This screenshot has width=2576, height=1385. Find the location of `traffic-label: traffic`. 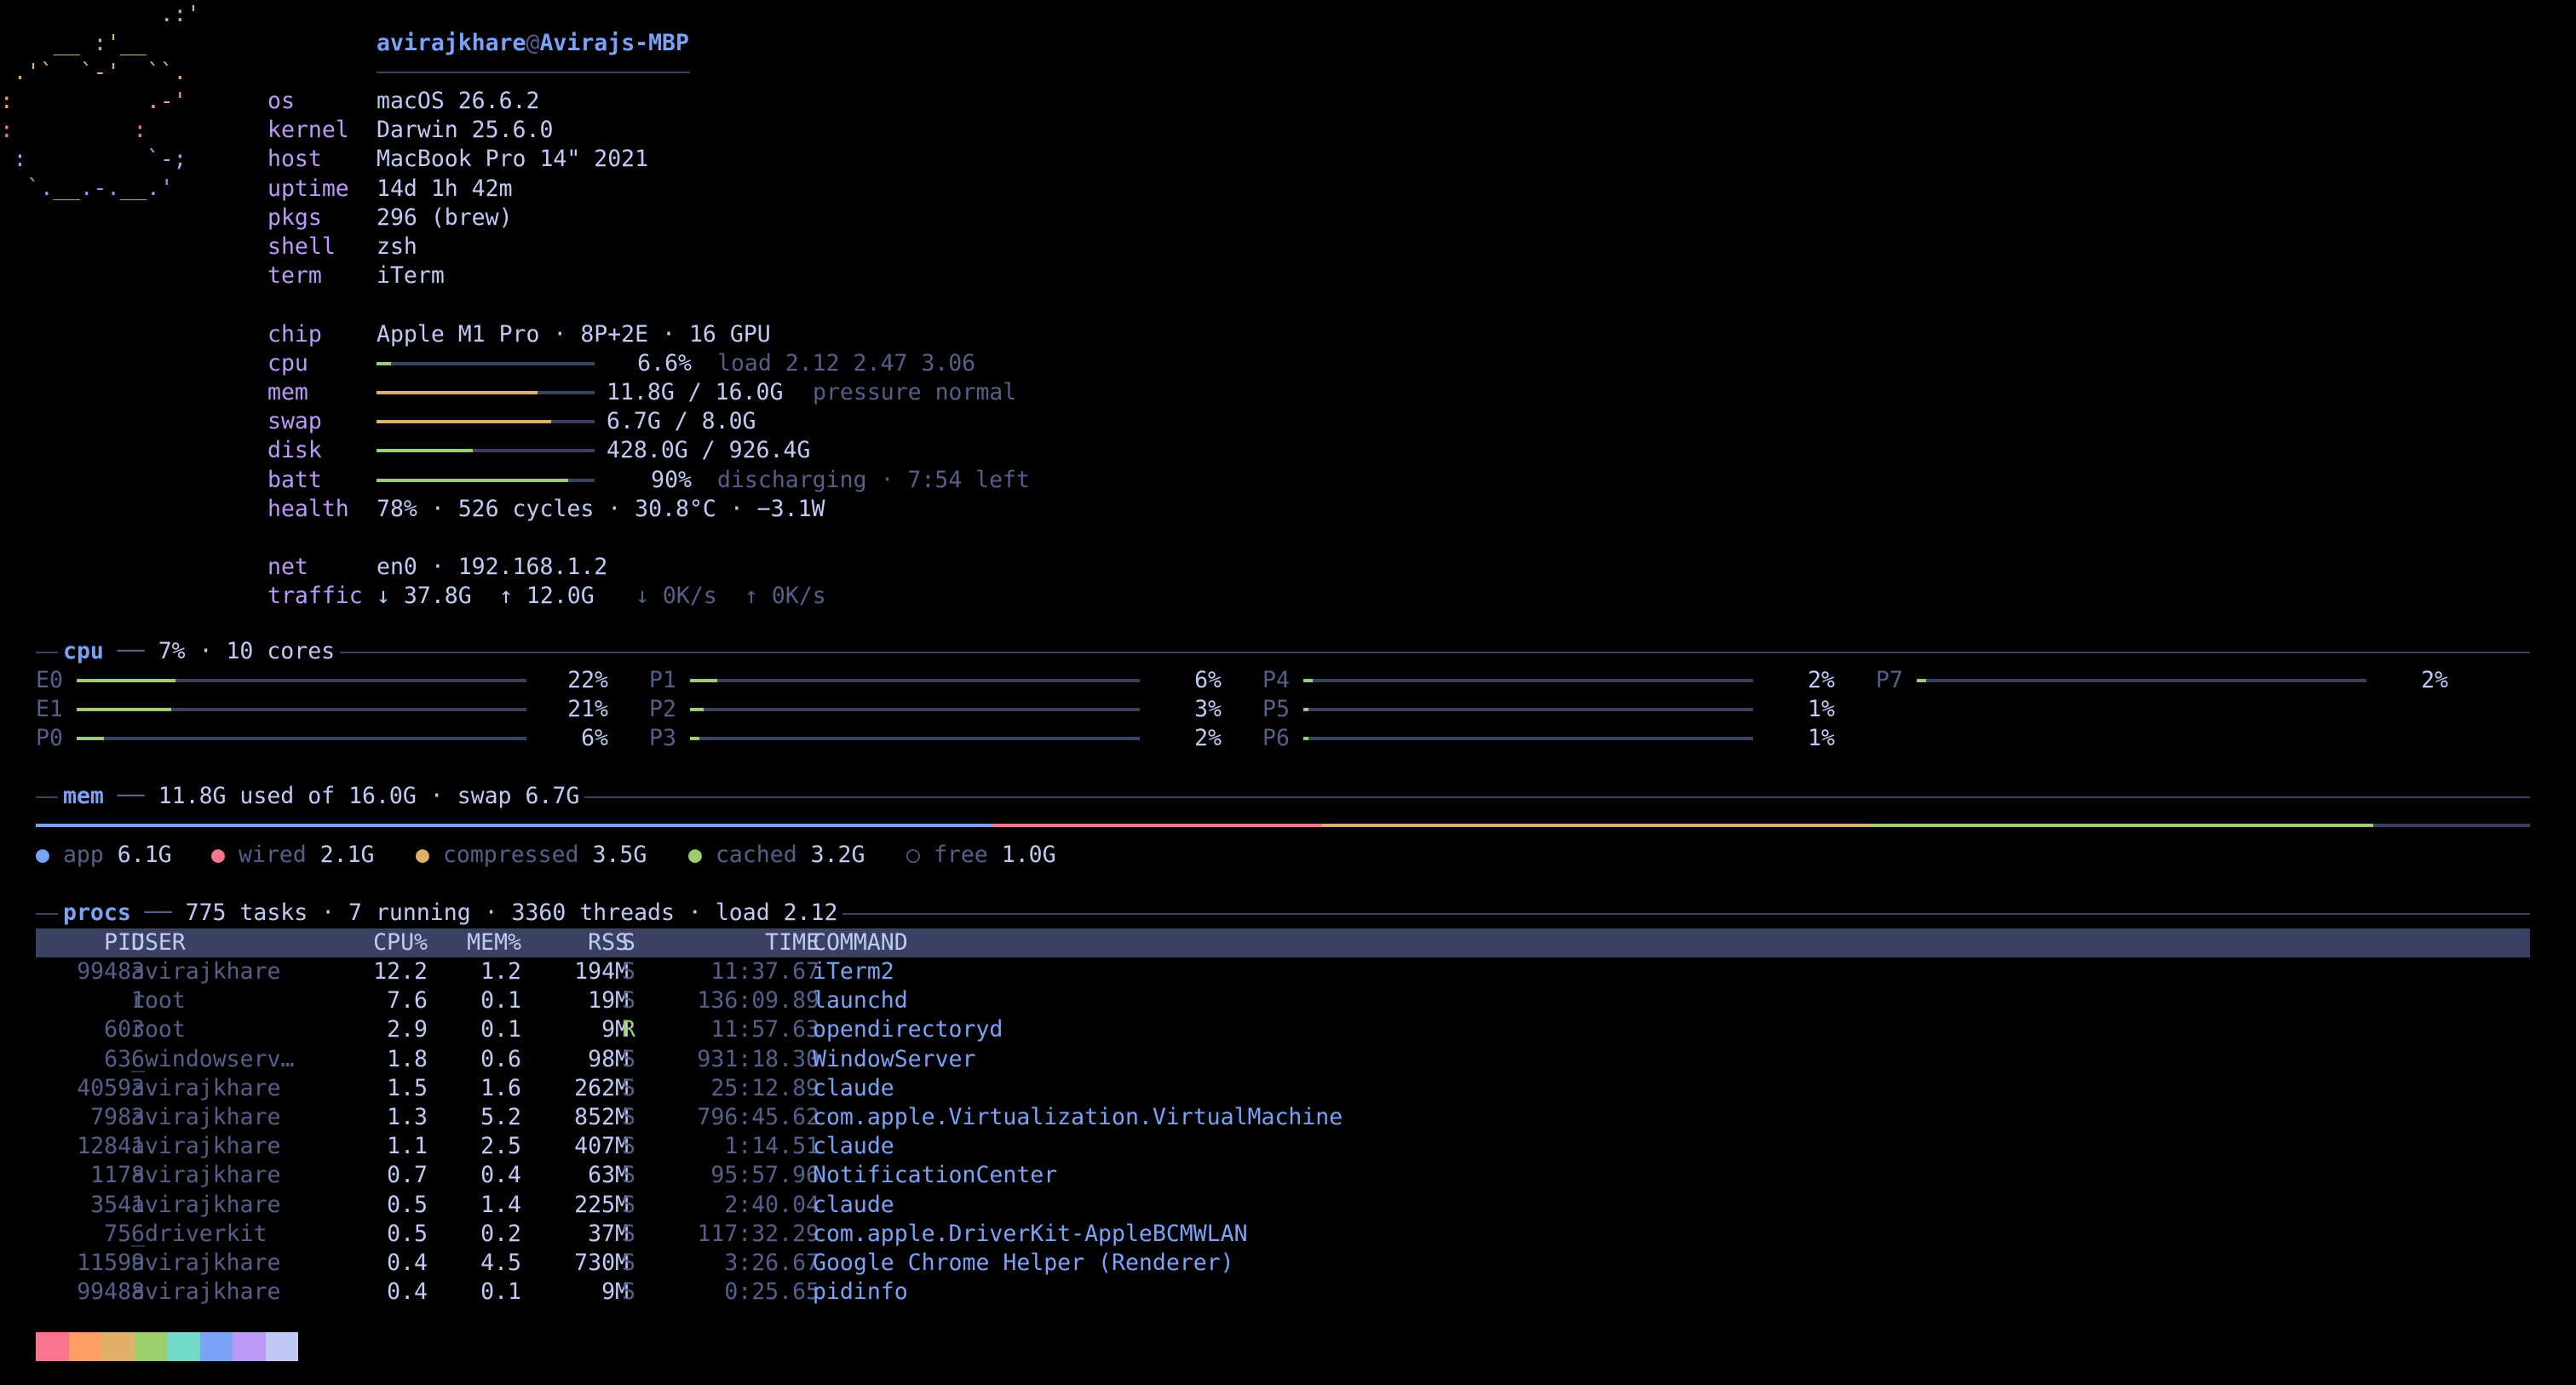

traffic-label: traffic is located at coordinates (315, 596).